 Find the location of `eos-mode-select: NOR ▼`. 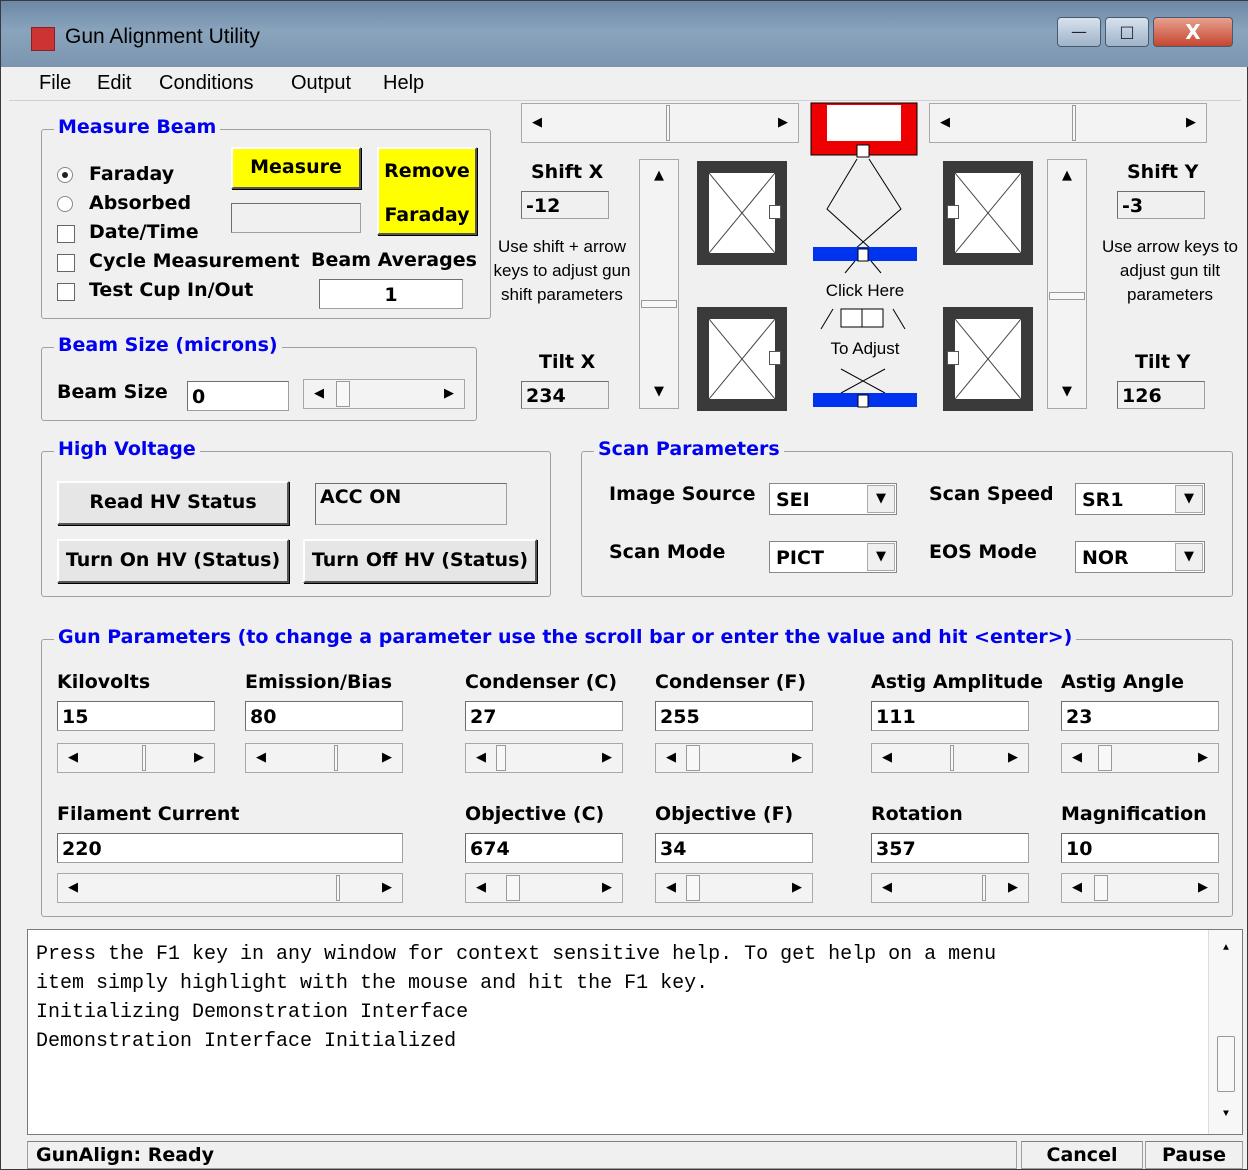

eos-mode-select: NOR ▼ is located at coordinates (1140, 557).